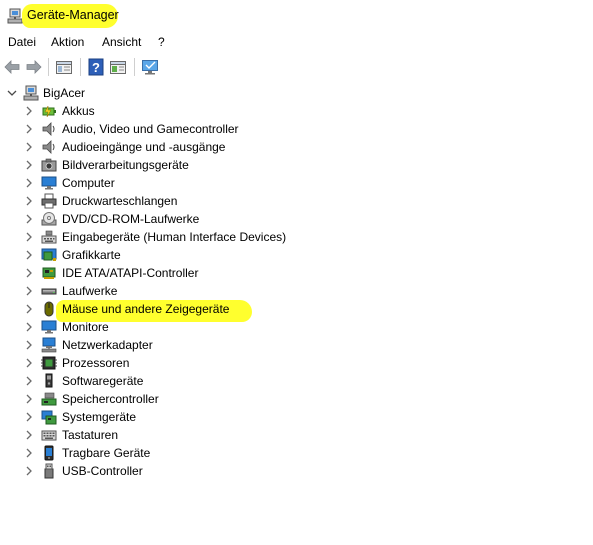  I want to click on monitor-icon, so click(49, 327).